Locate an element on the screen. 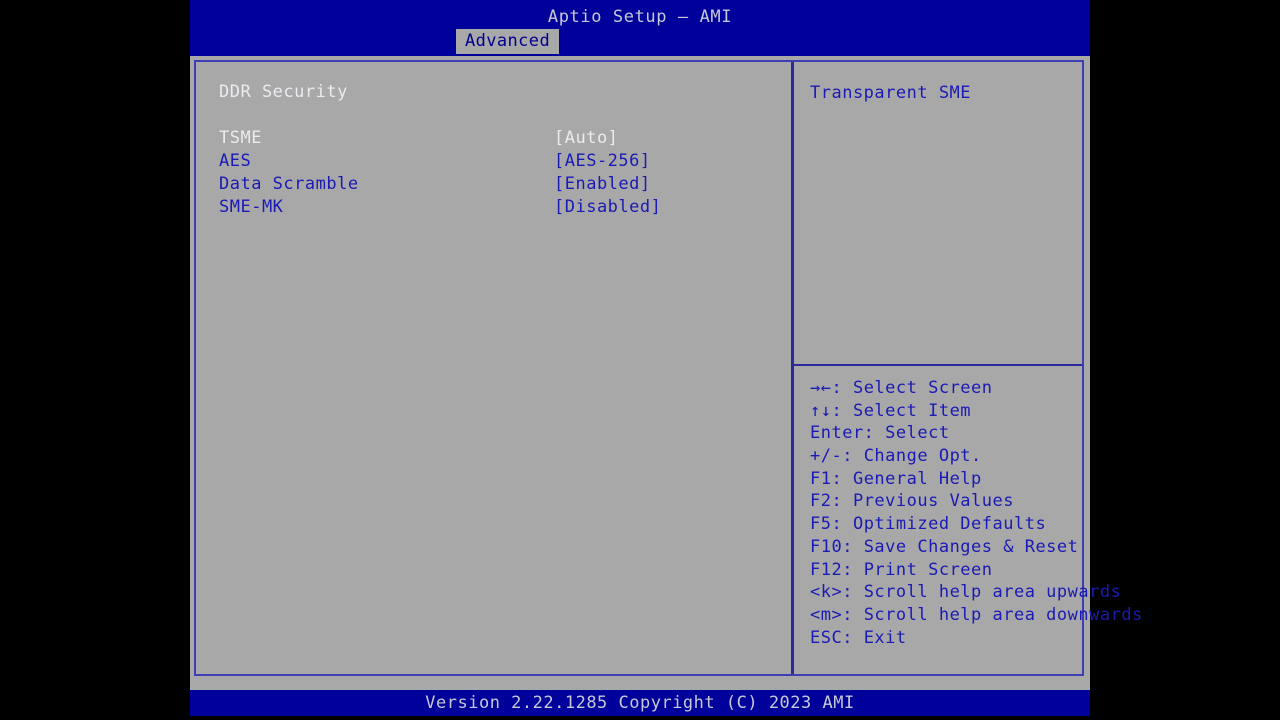 The height and width of the screenshot is (720, 1280). legend-row: F10: Save Changes & Reset is located at coordinates (951, 548).